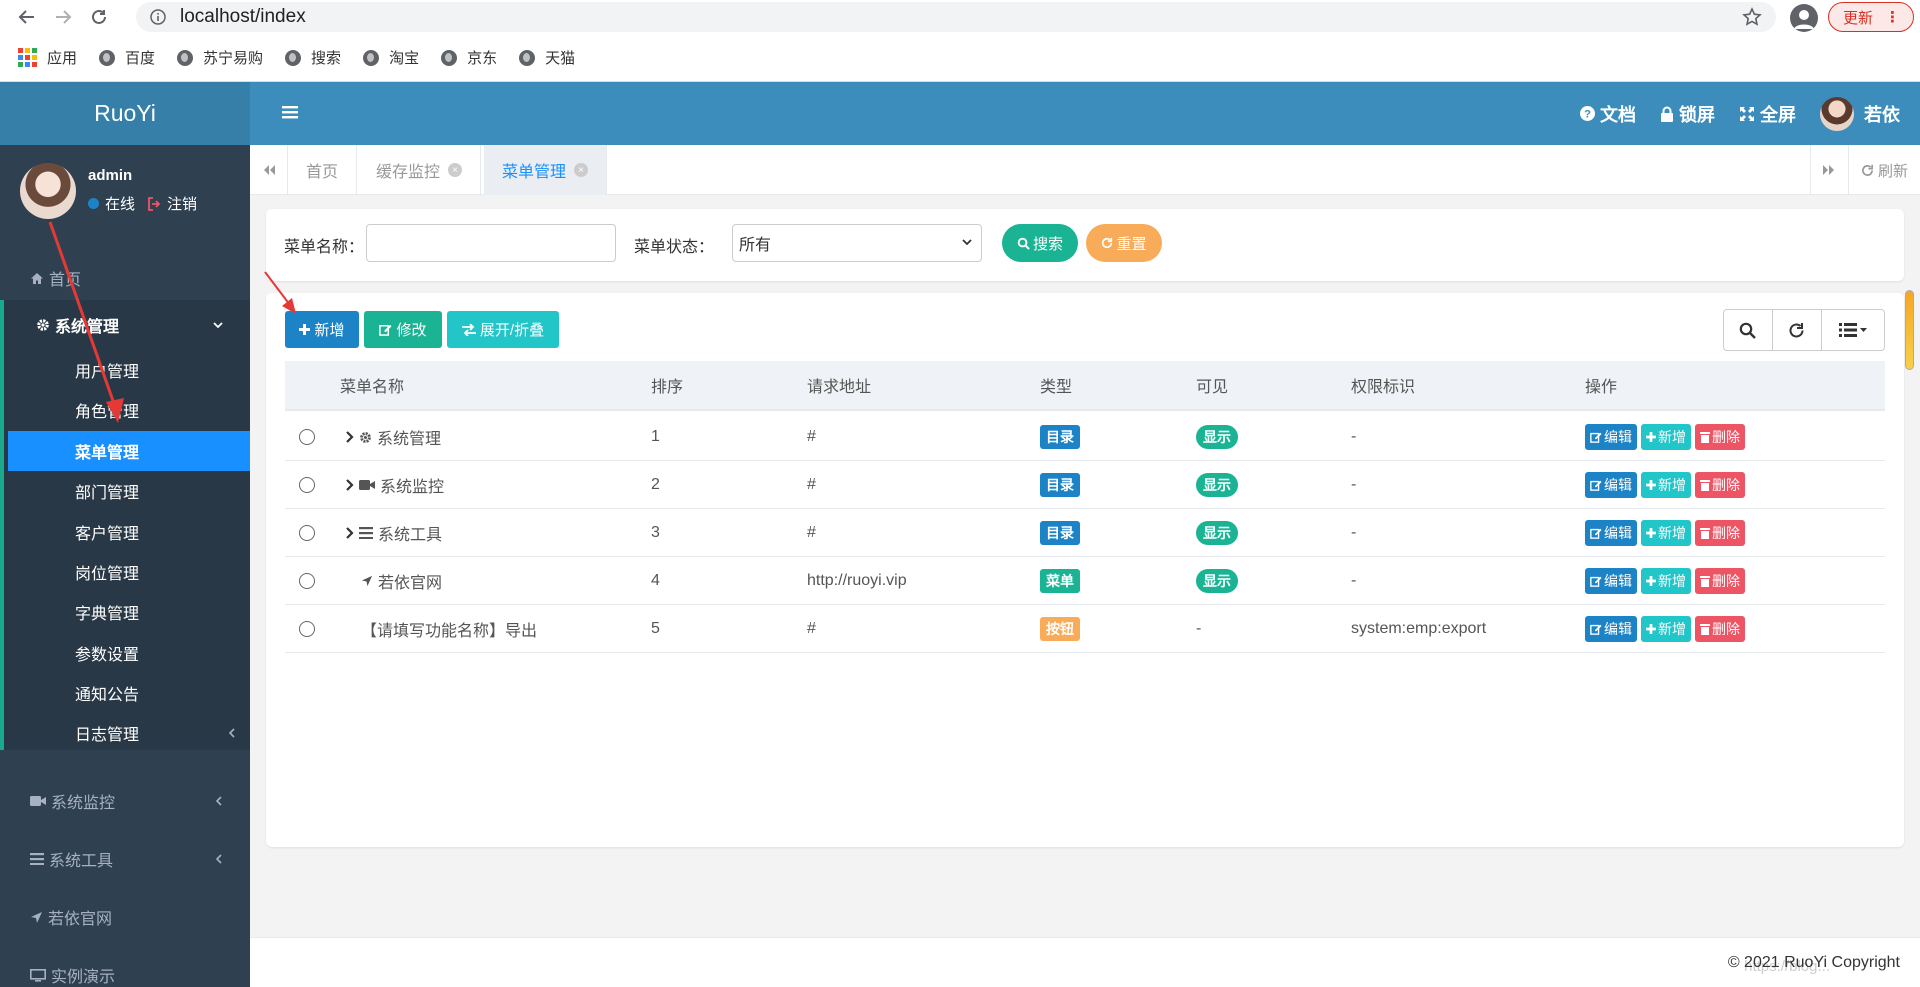 The image size is (1920, 987). Describe the element at coordinates (48, 191) in the screenshot. I see `avatar` at that location.